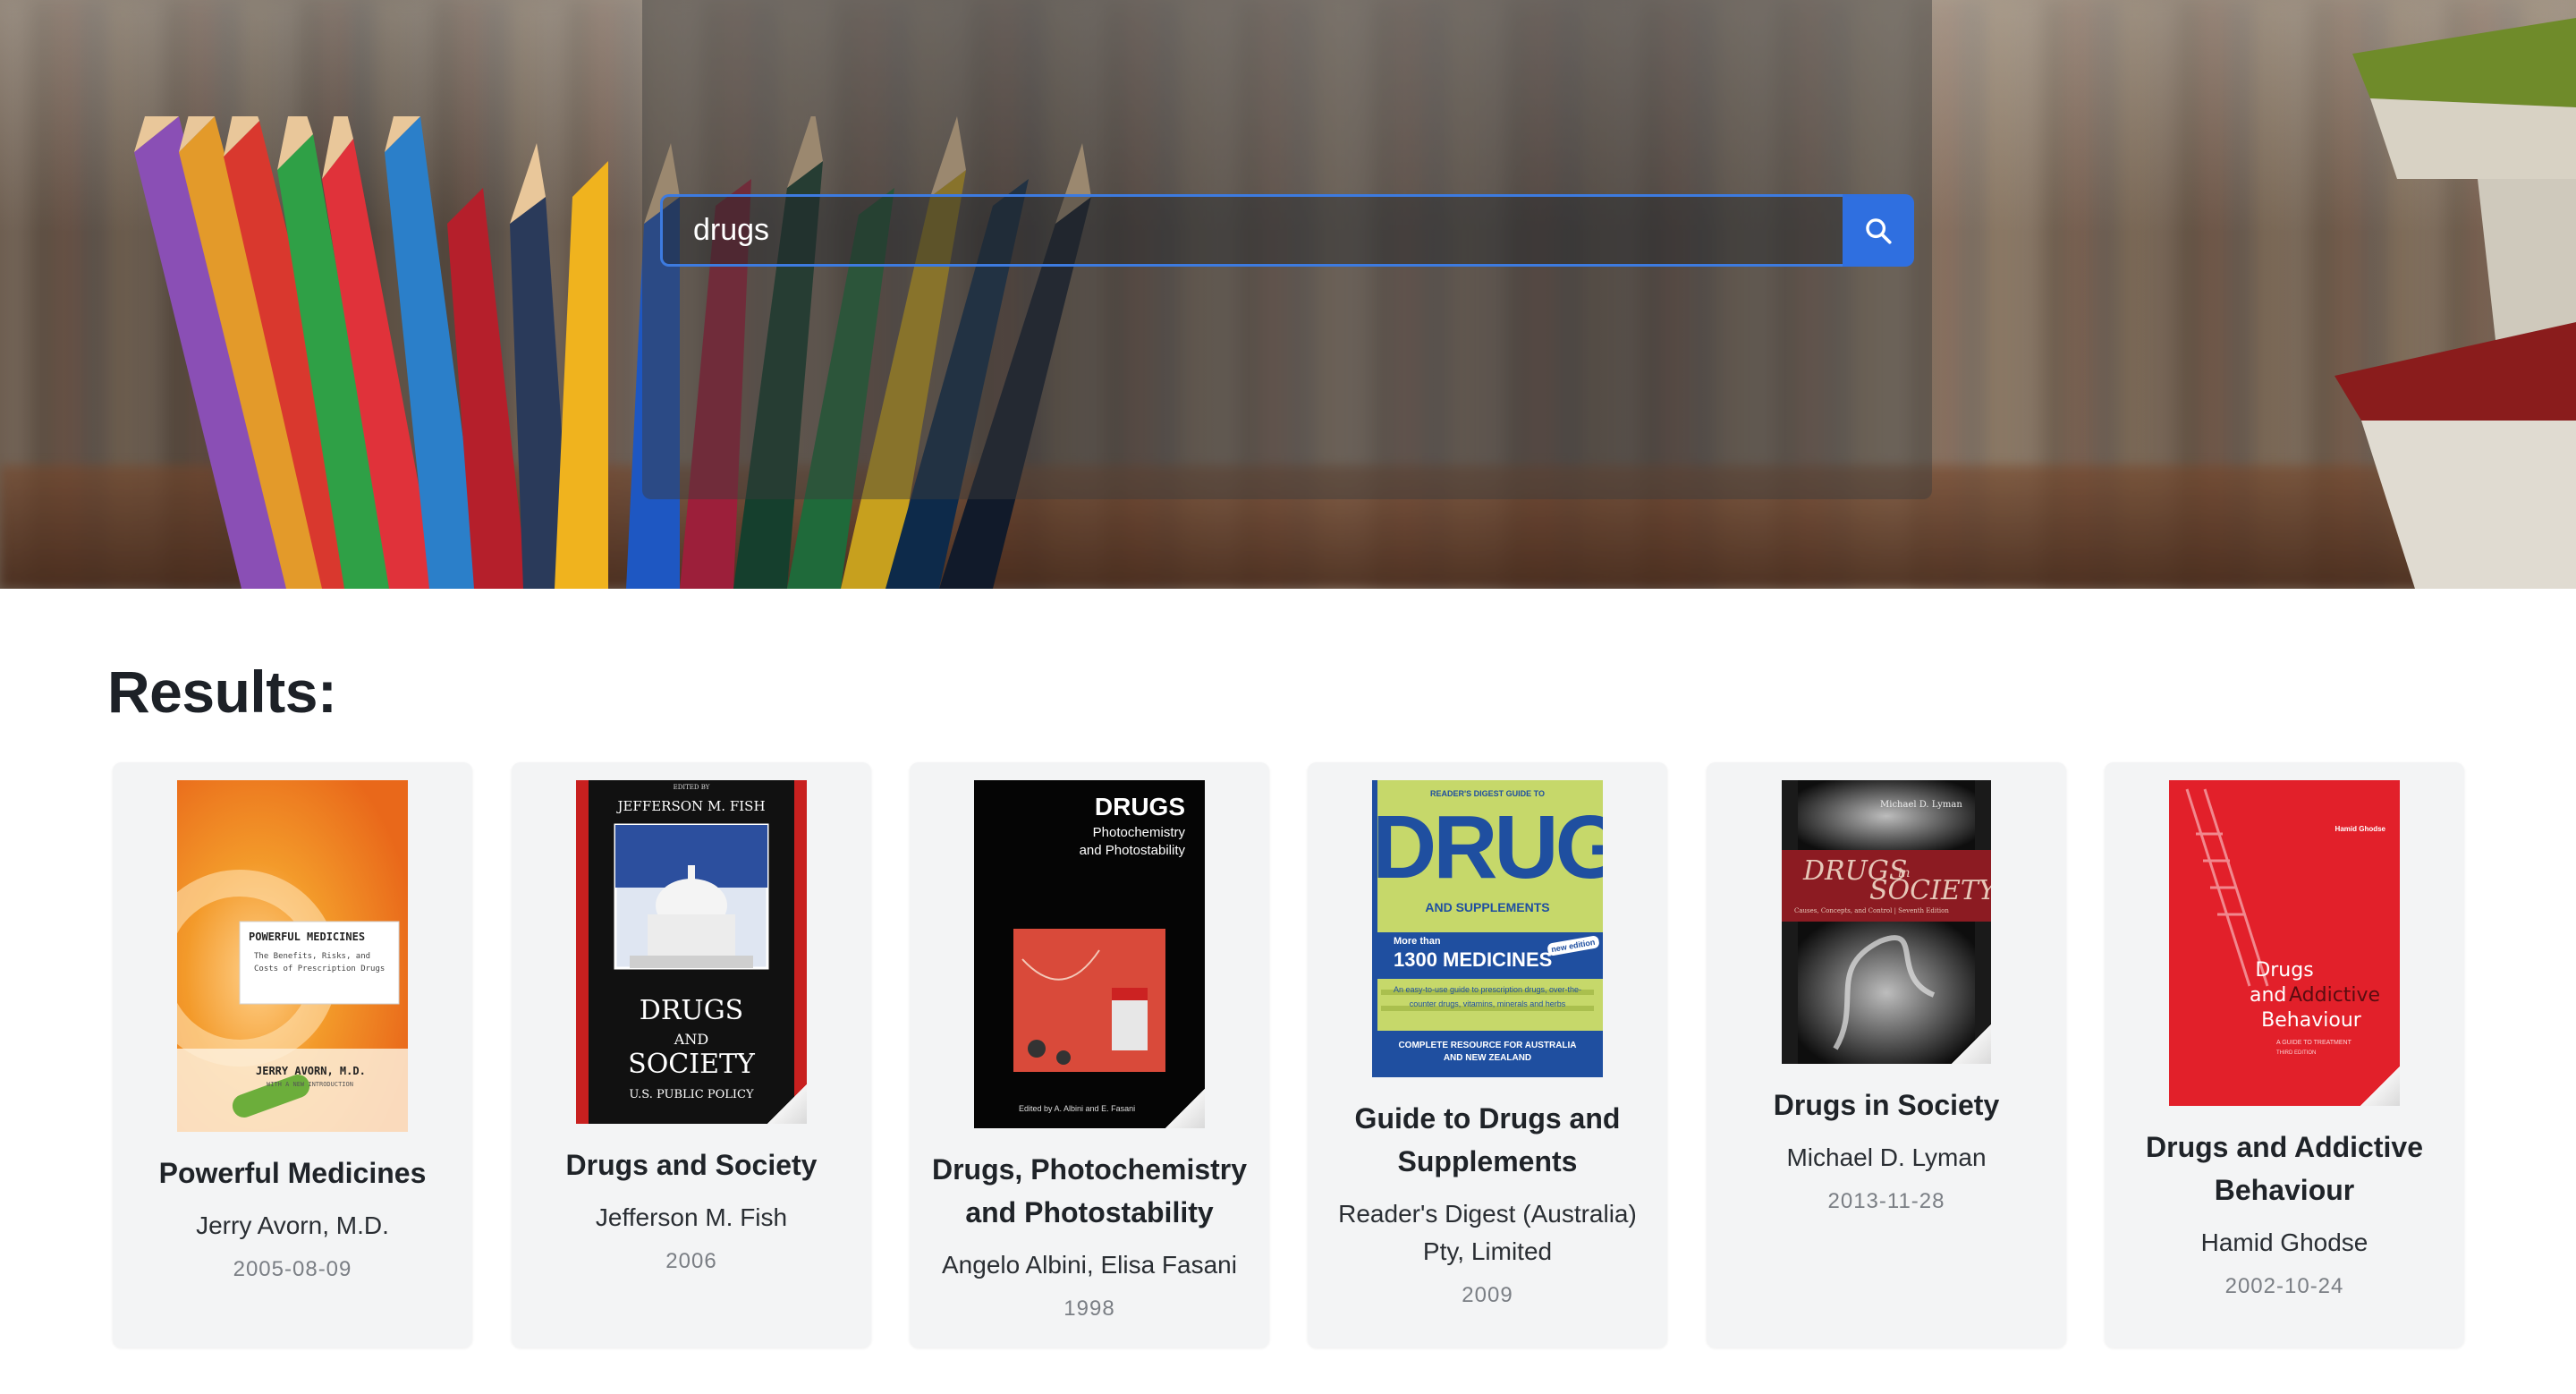  I want to click on book-author: Jefferson M. Fish, so click(691, 1217).